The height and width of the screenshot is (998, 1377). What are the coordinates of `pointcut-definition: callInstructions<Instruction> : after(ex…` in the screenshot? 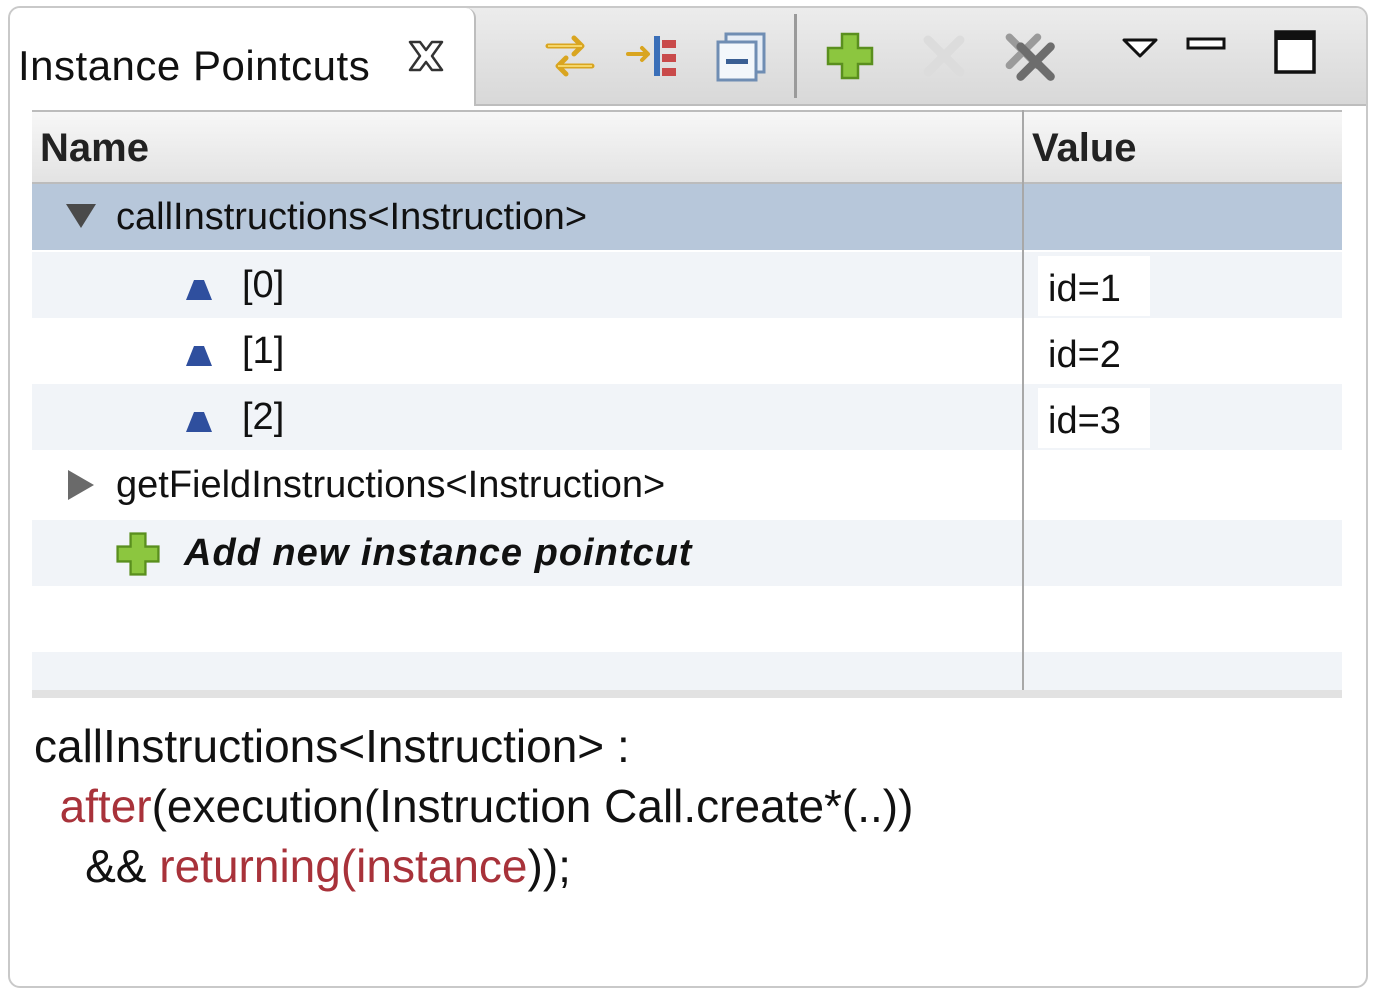 It's located at (473, 806).